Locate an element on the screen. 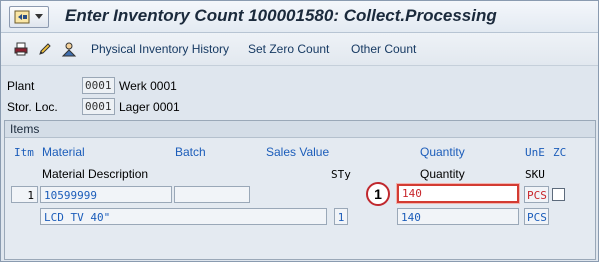  sku-quantity-cell: 140 is located at coordinates (458, 216).